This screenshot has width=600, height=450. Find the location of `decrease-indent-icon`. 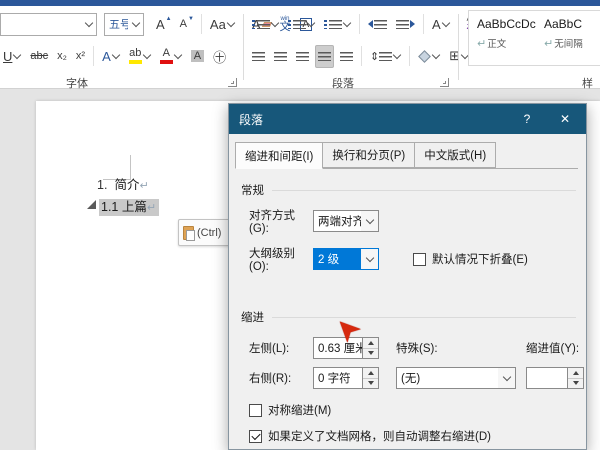

decrease-indent-icon is located at coordinates (370, 24).